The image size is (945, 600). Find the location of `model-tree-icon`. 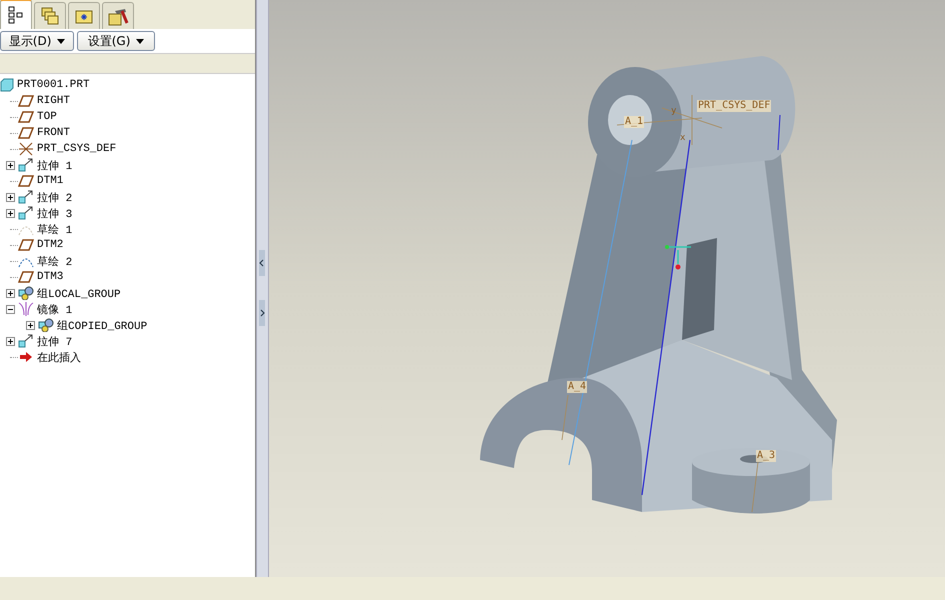

model-tree-icon is located at coordinates (16, 15).